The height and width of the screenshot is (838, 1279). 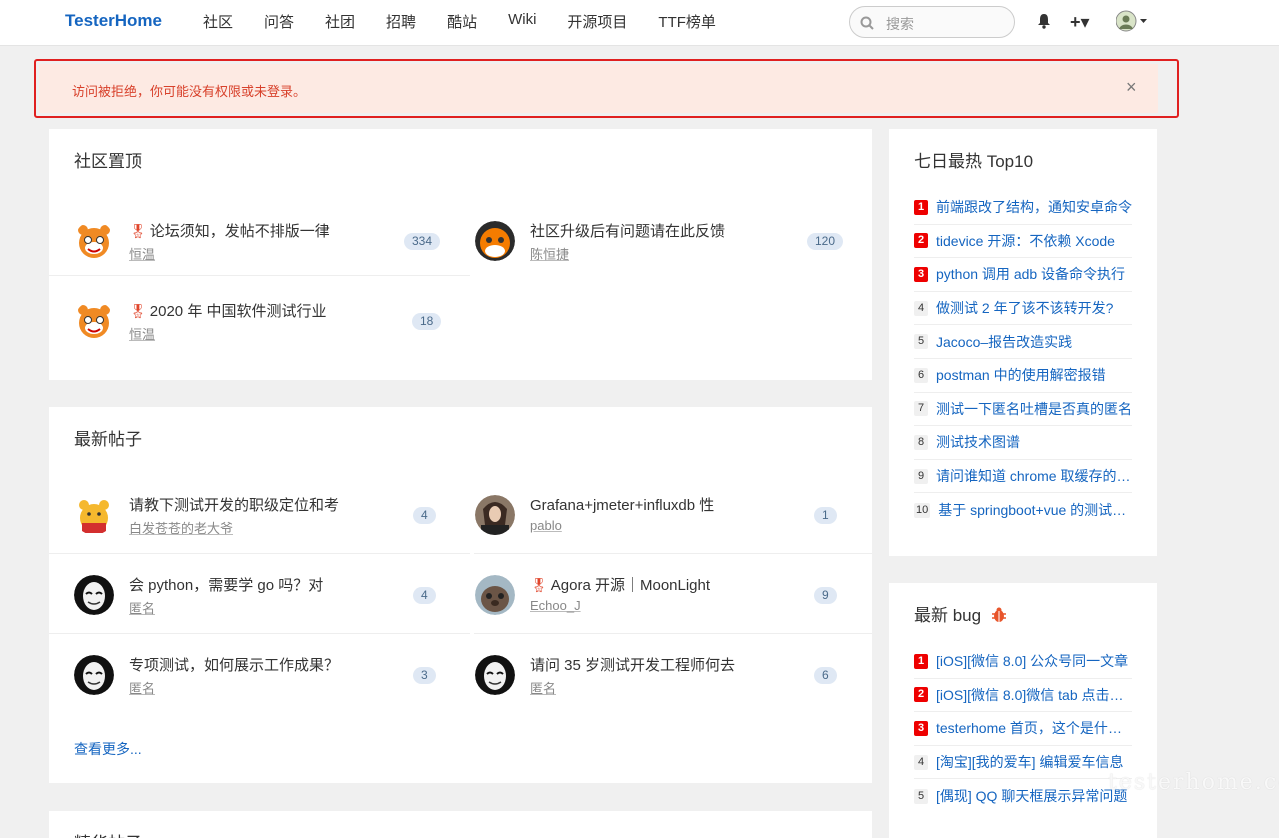 I want to click on topic-item: 🎖 2020 年 中国软件测试行业 恒温 18, so click(x=259, y=321).